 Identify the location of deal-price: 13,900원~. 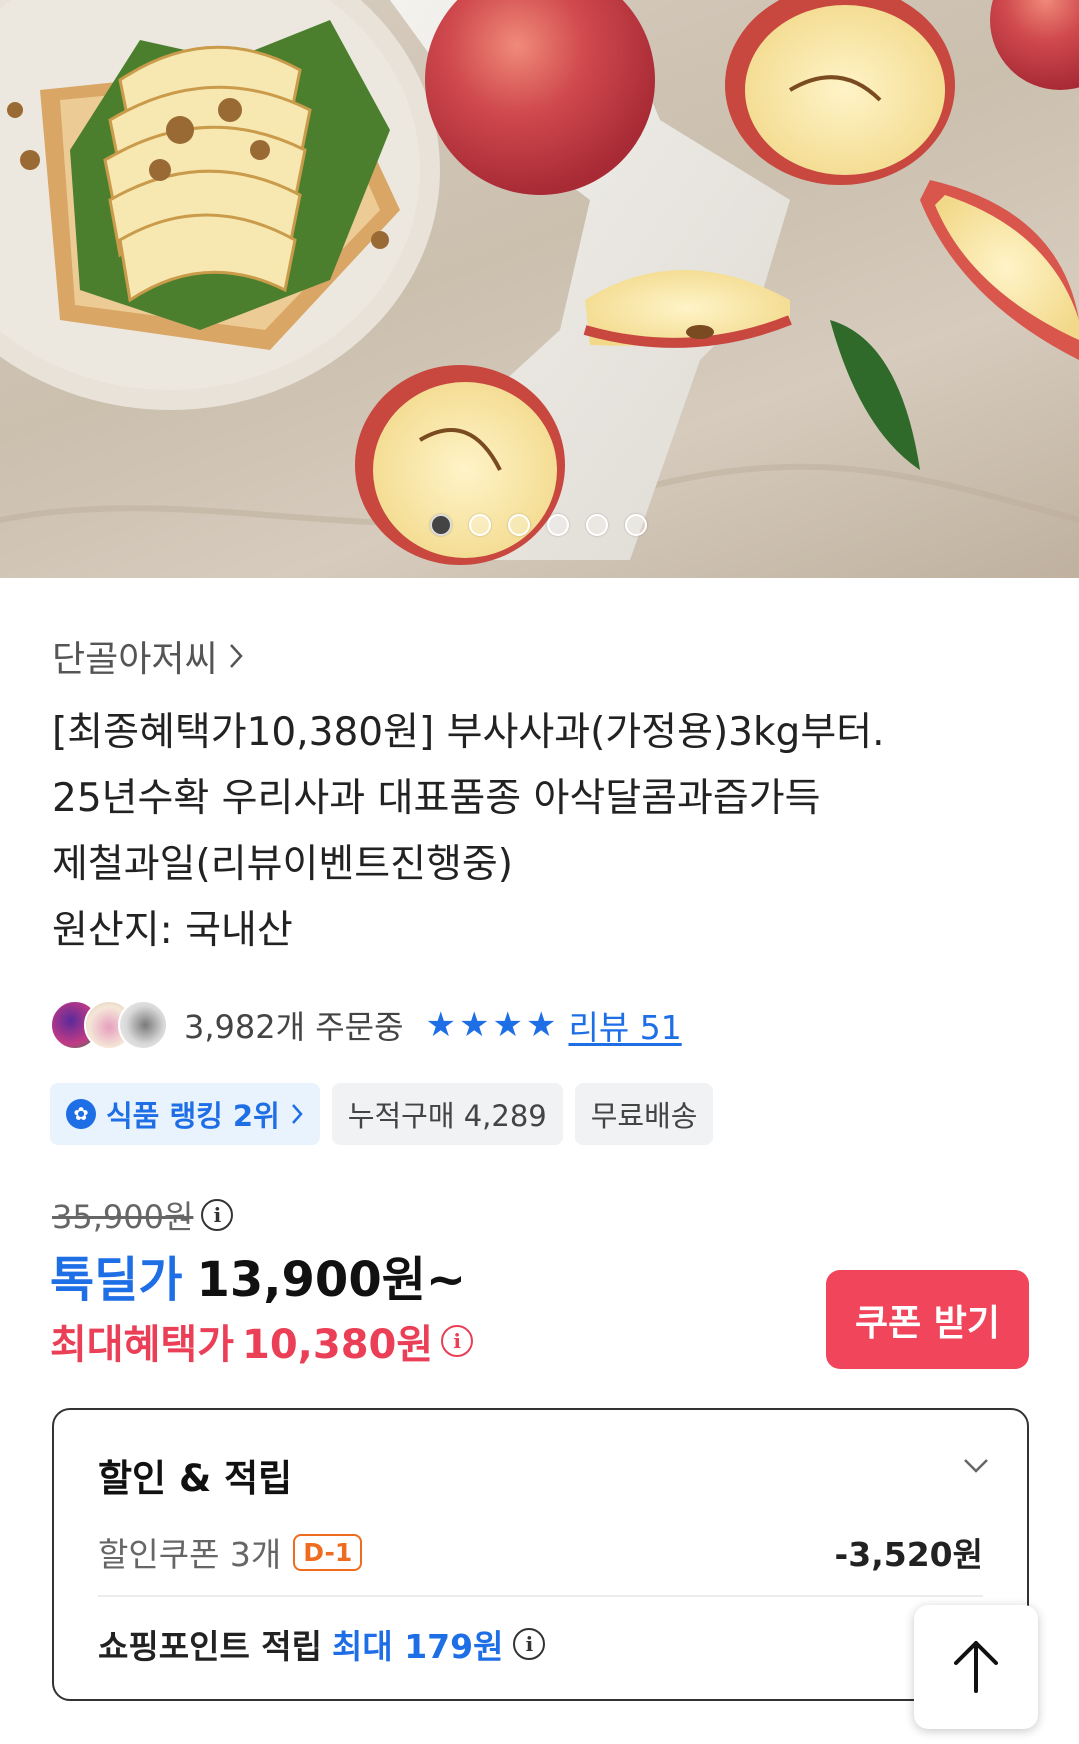
(331, 1280).